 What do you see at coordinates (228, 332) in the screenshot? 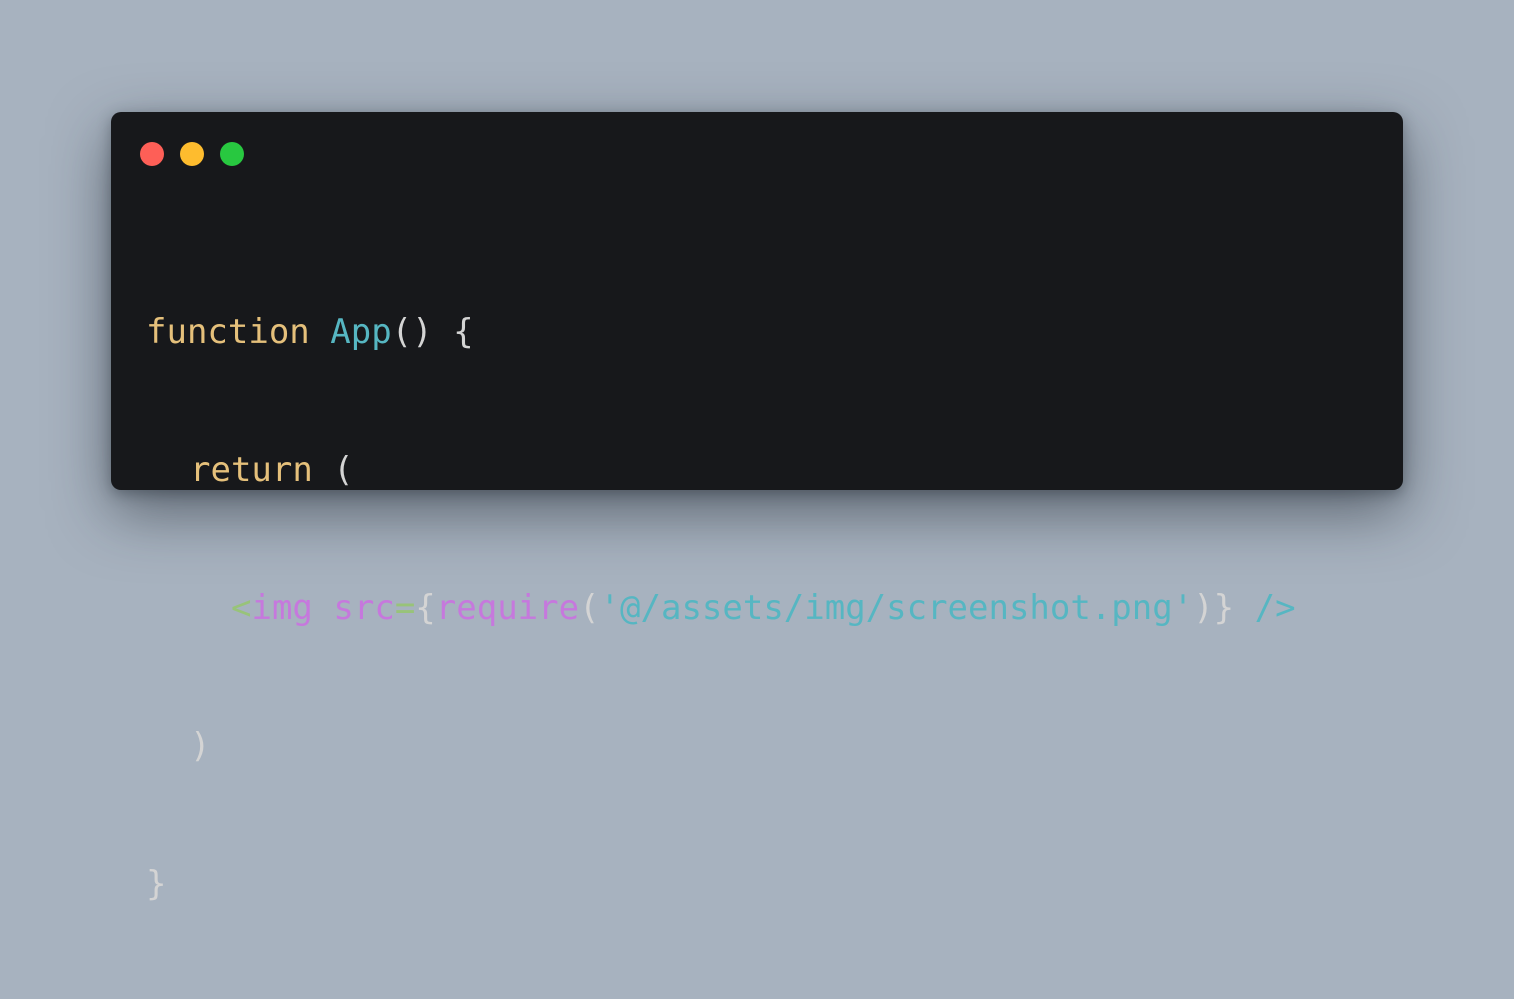
I see `keyword-function: function` at bounding box center [228, 332].